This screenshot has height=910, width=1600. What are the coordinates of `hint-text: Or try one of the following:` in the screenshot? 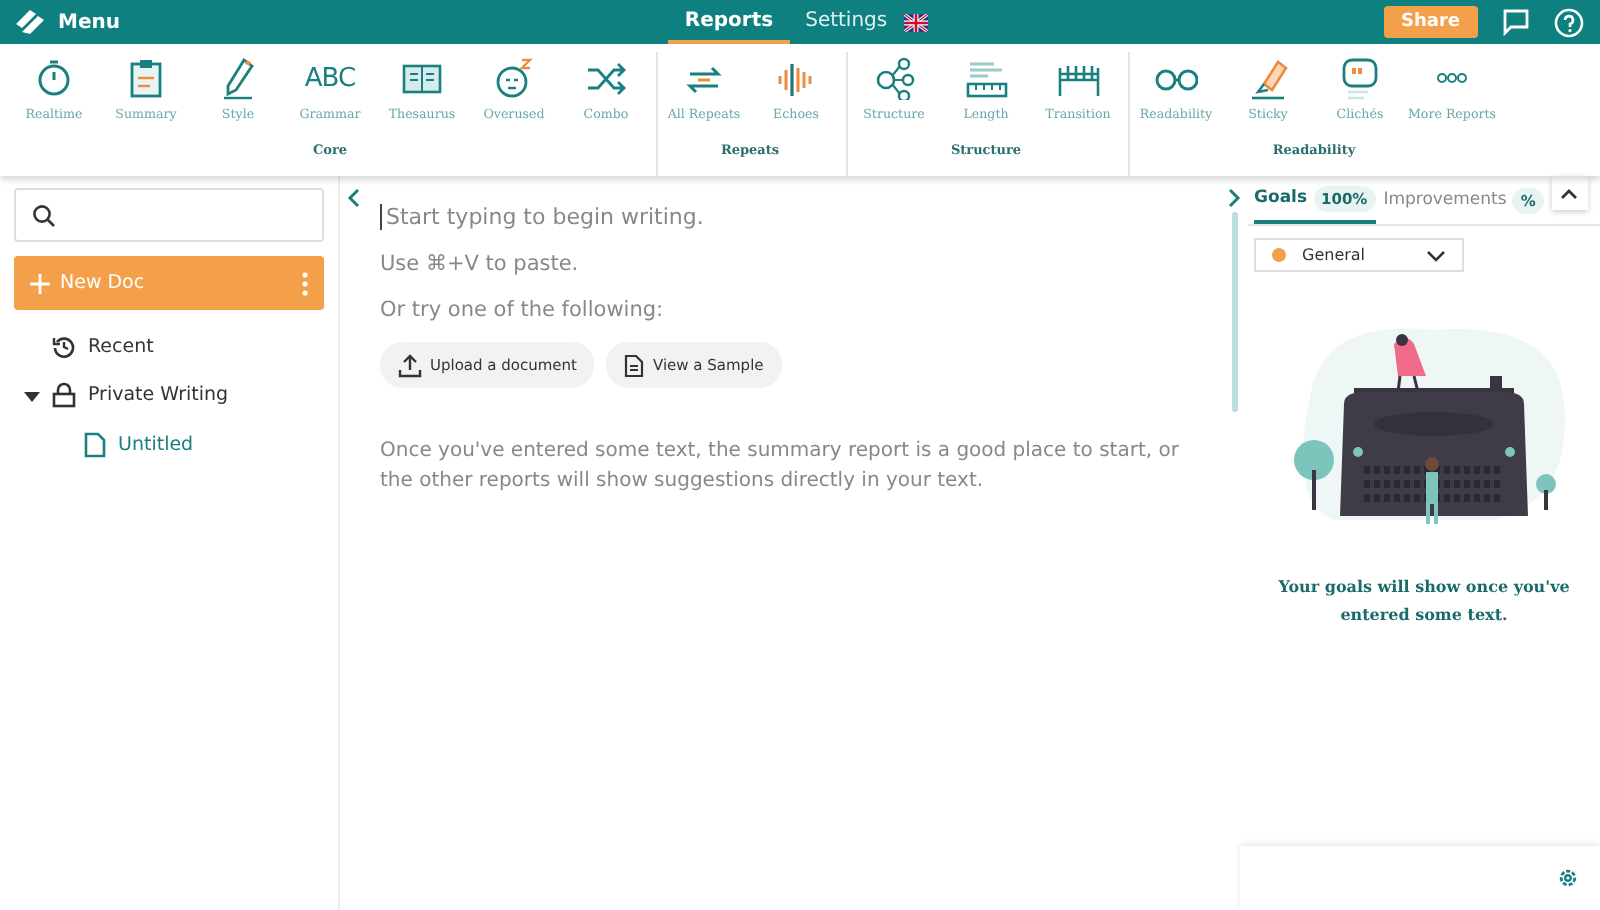 It's located at (523, 310).